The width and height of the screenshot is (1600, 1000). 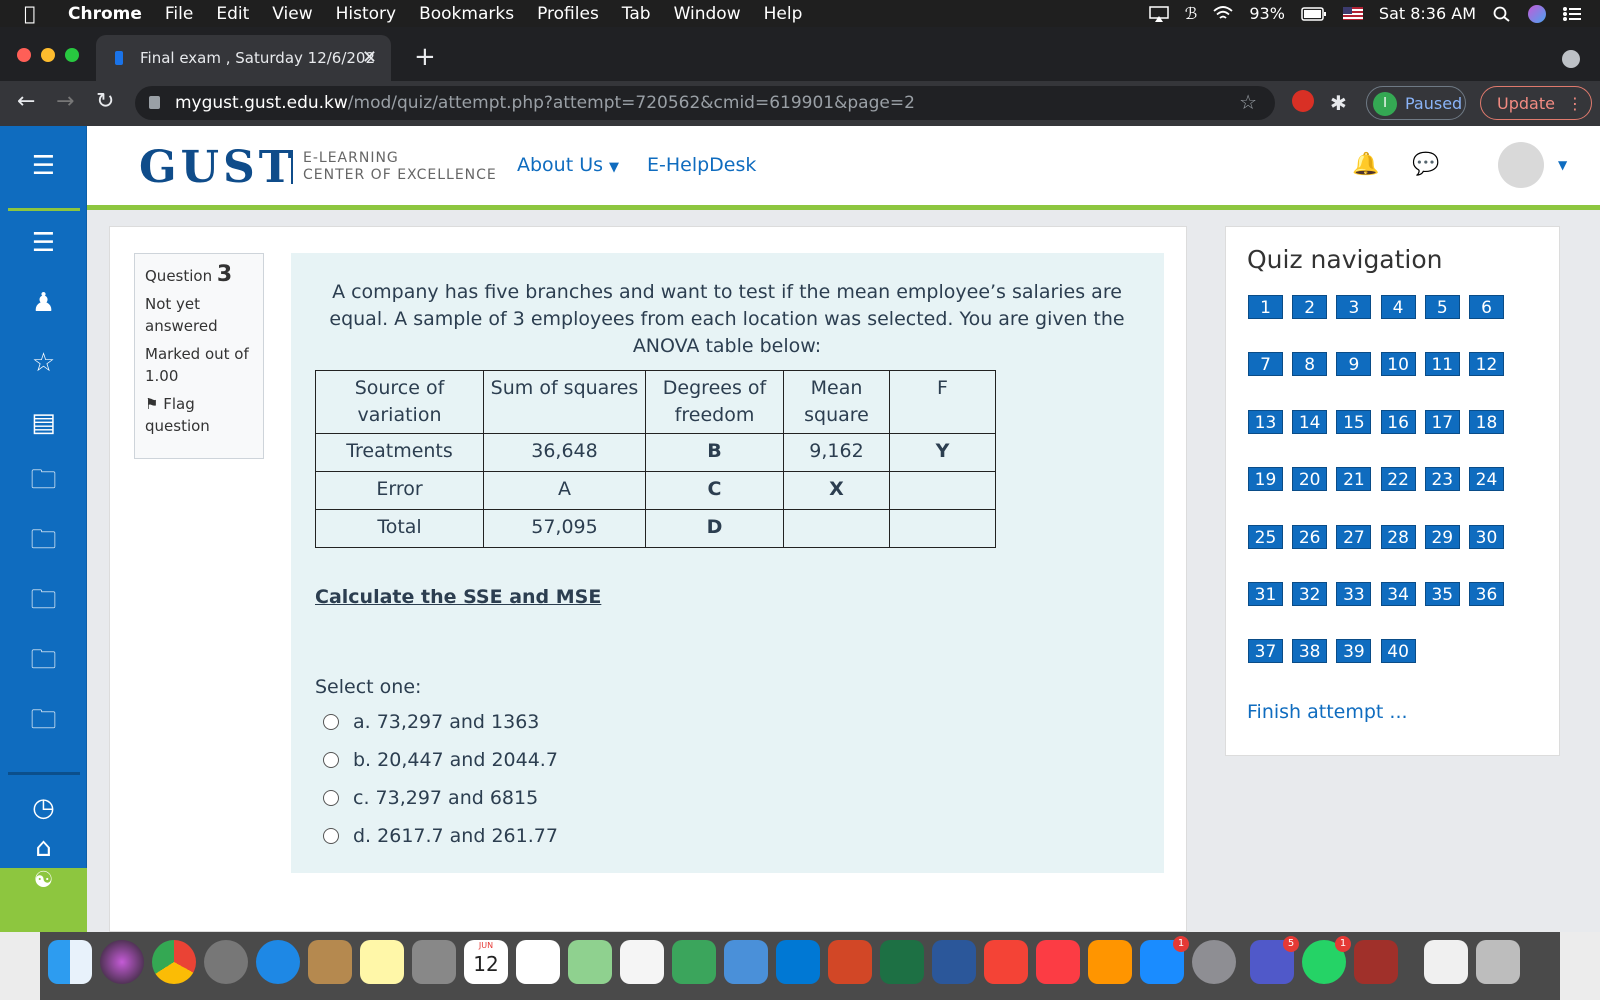 I want to click on update-chrome-button: Update ⋮, so click(x=1536, y=103).